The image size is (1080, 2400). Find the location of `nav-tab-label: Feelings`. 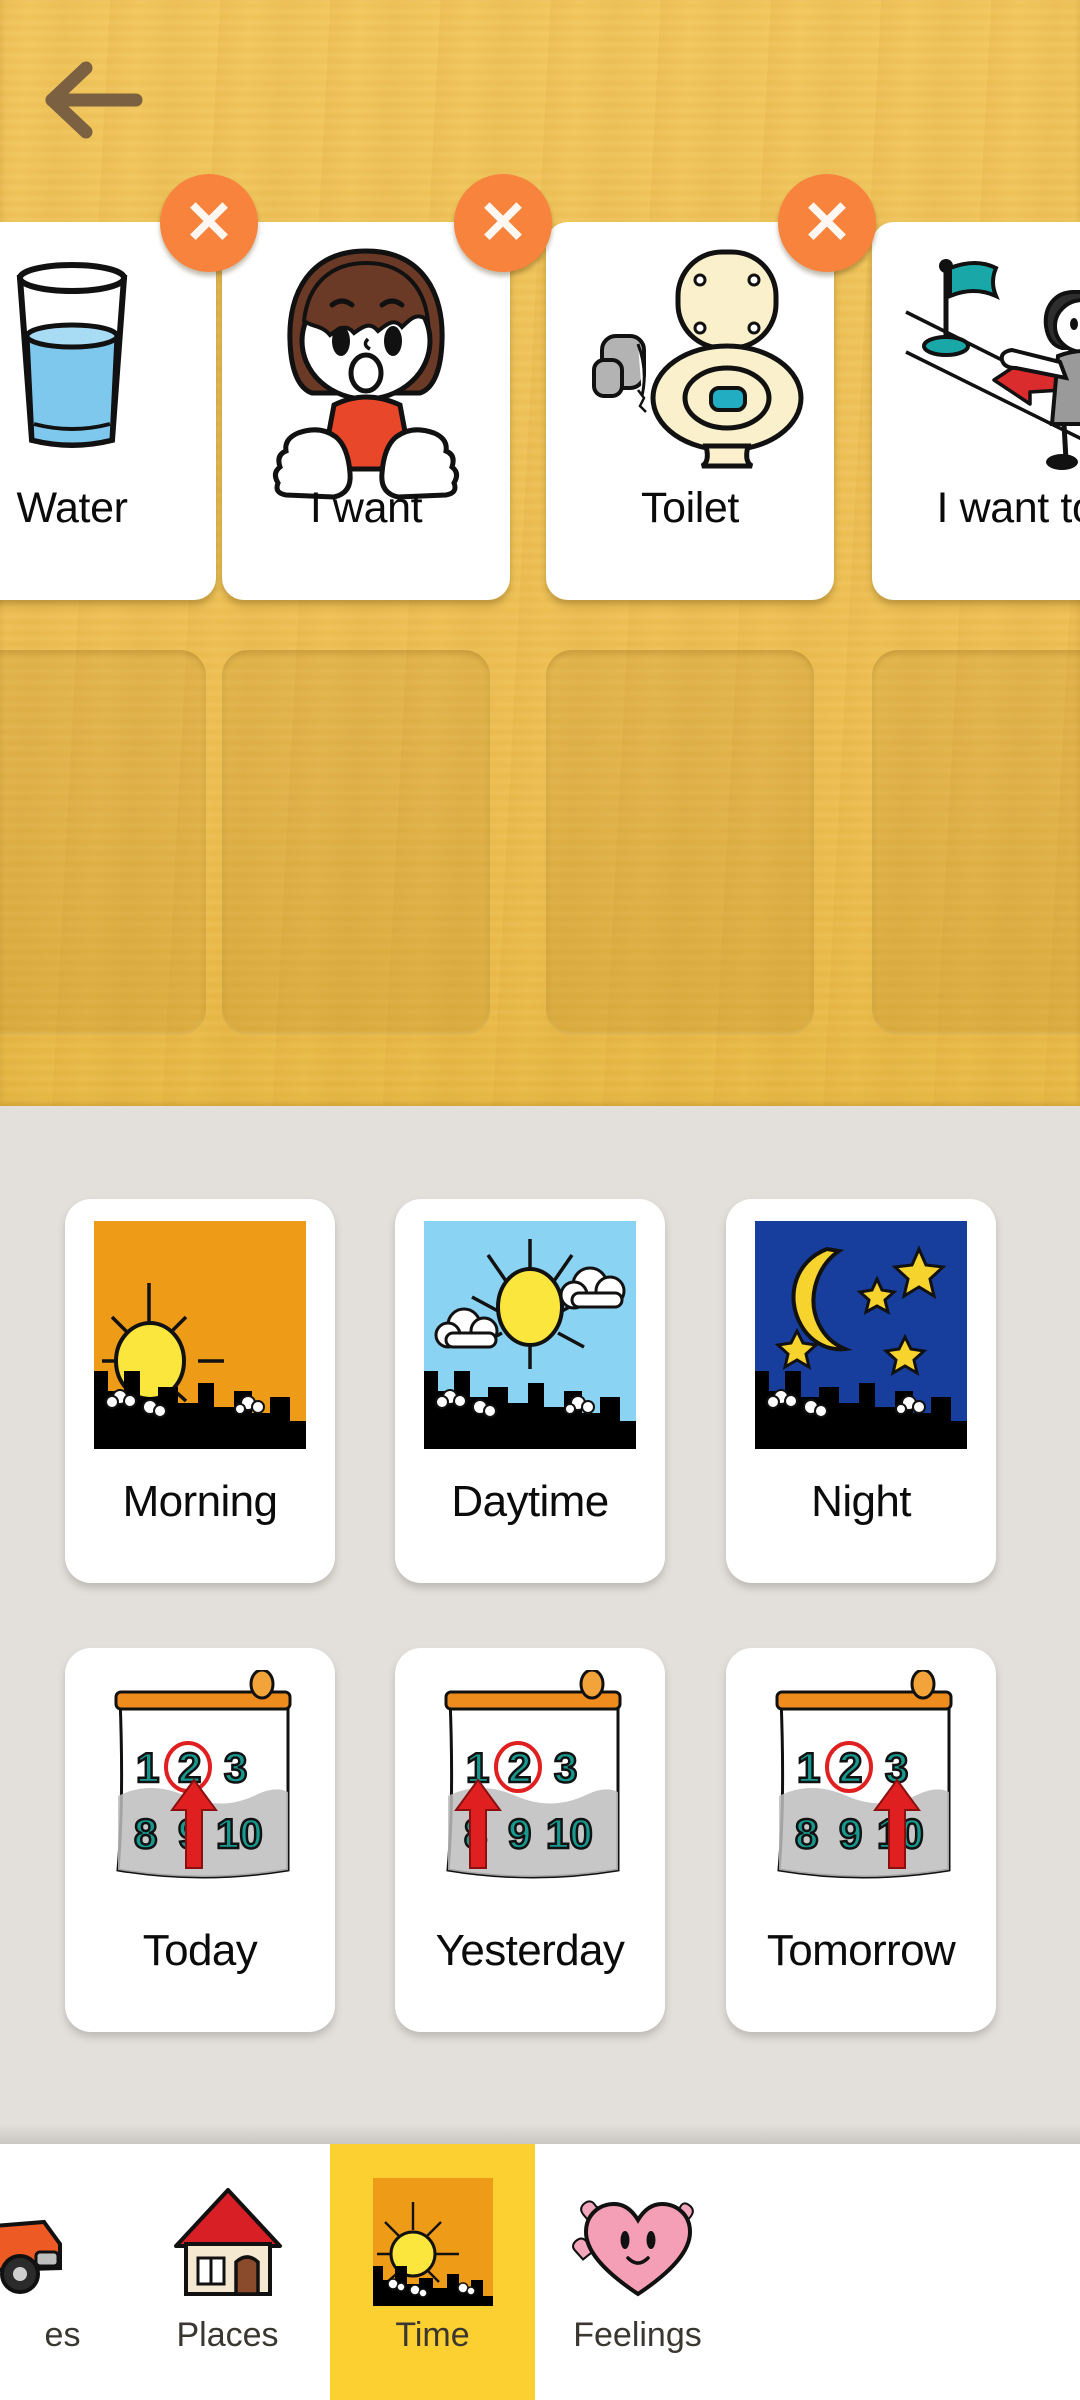

nav-tab-label: Feelings is located at coordinates (637, 2335).